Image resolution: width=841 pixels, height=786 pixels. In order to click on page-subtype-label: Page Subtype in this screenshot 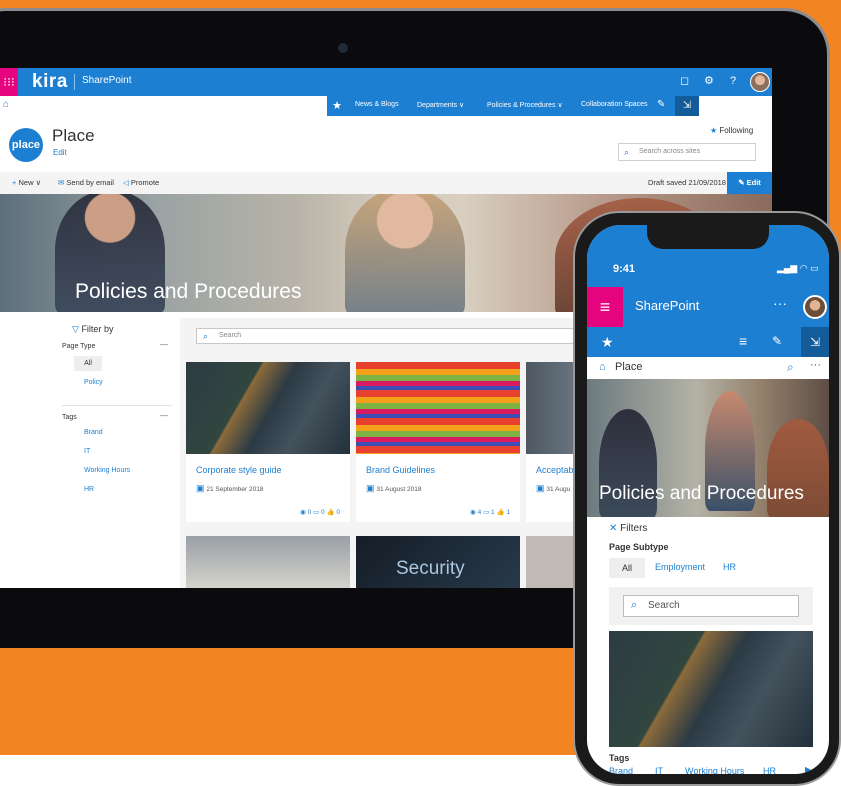, I will do `click(639, 547)`.